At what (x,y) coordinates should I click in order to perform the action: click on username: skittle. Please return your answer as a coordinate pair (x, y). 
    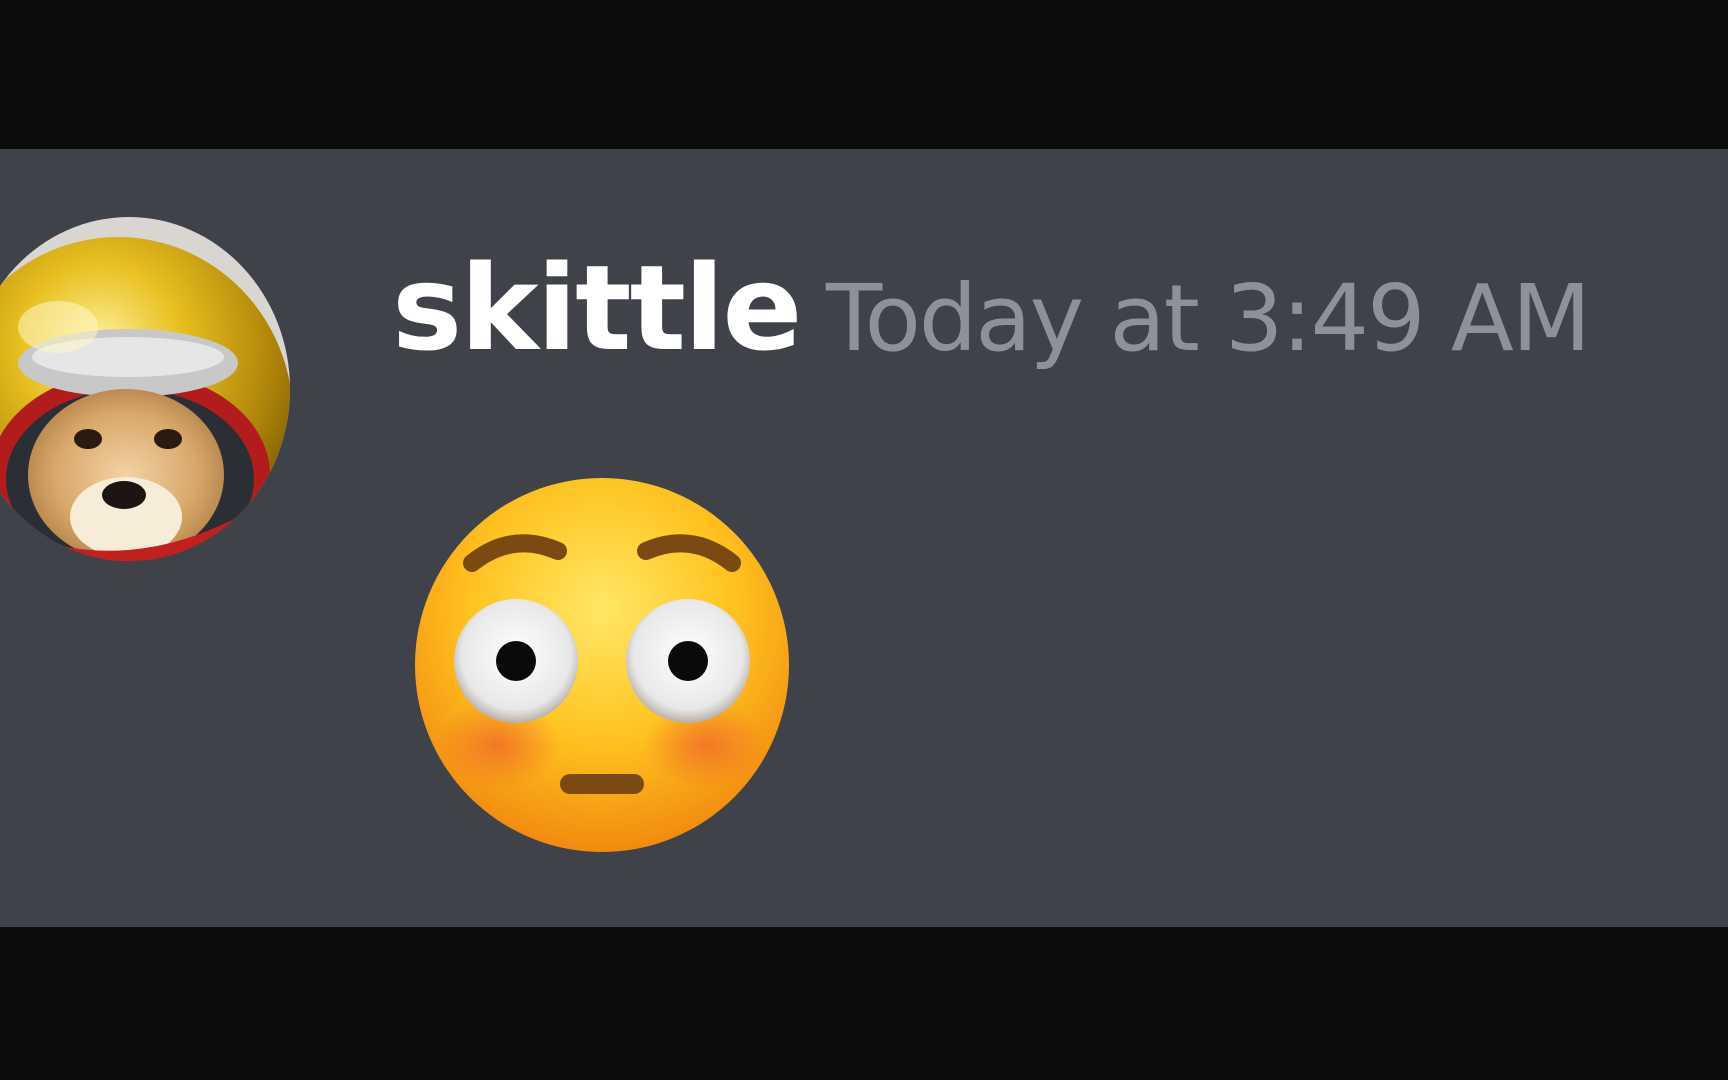
    Looking at the image, I should click on (597, 308).